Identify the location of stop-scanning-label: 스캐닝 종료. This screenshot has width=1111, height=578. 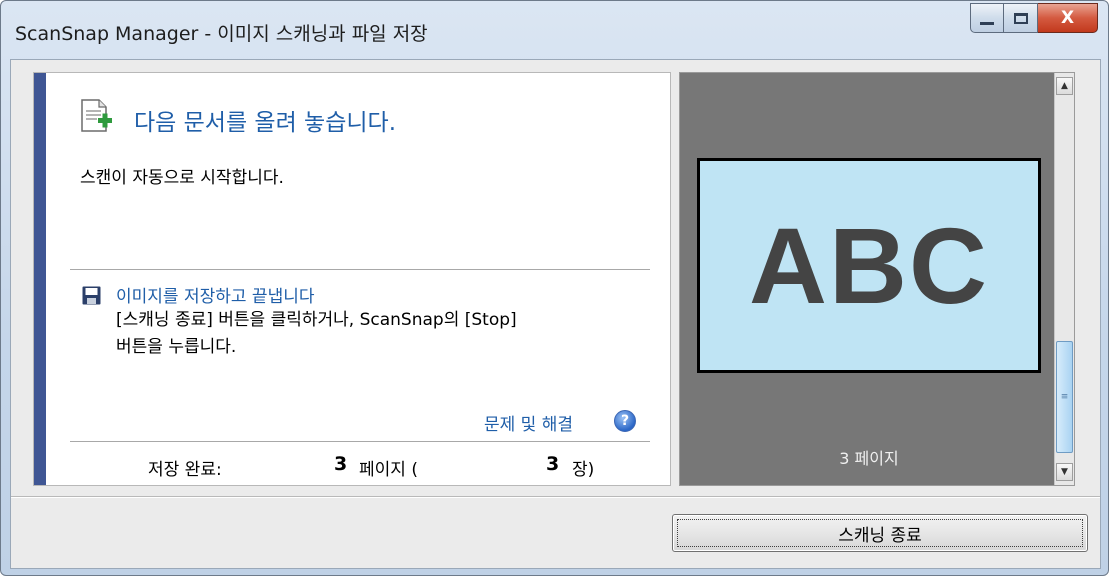
(880, 535).